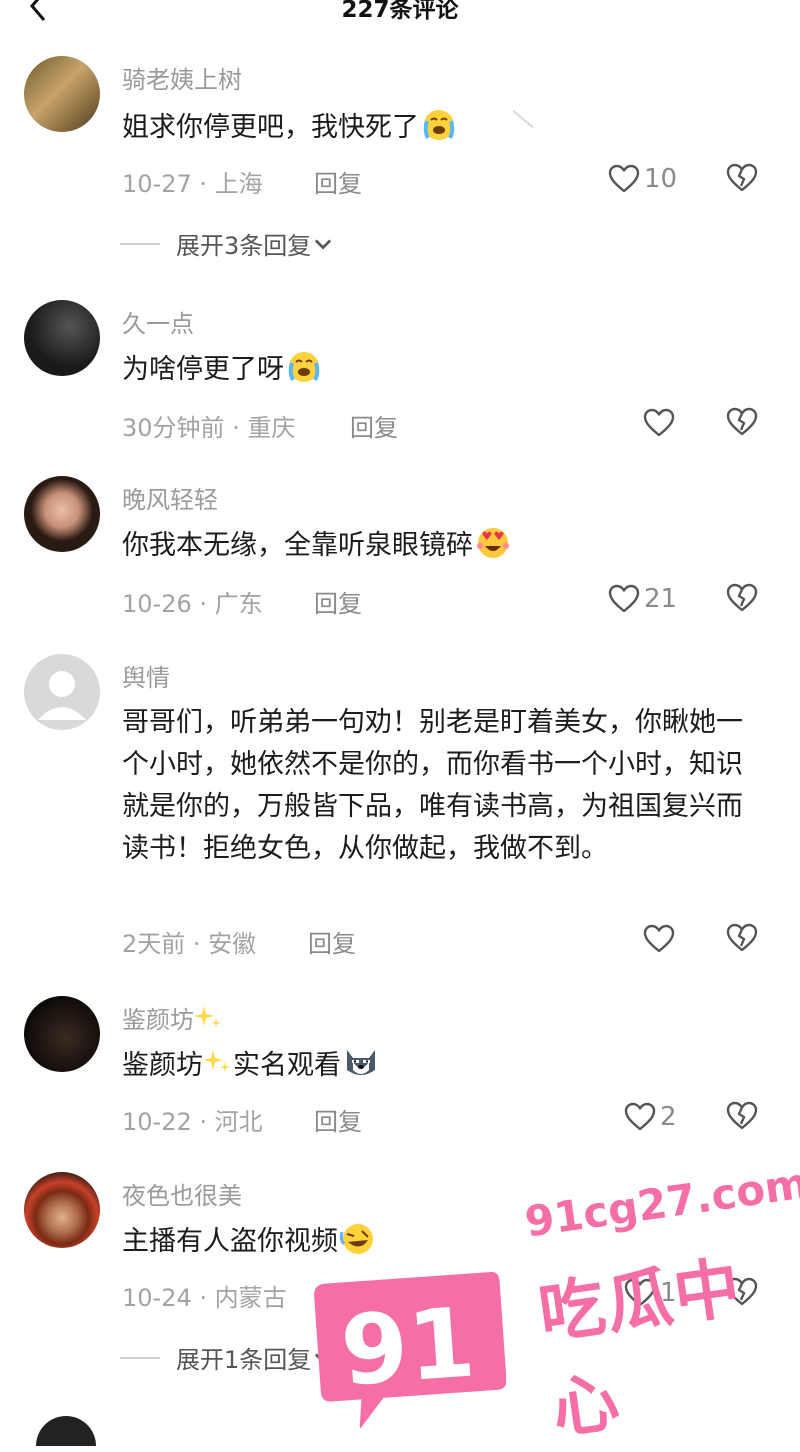 The width and height of the screenshot is (800, 1452). Describe the element at coordinates (250, 1298) in the screenshot. I see `comment-location: 内蒙古` at that location.